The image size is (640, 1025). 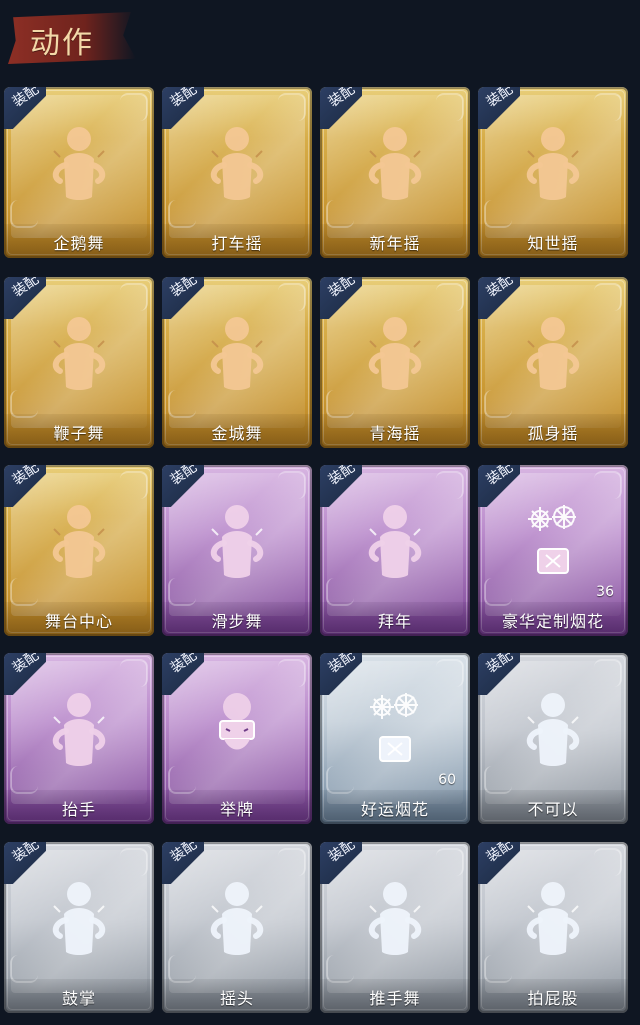 What do you see at coordinates (79, 729) in the screenshot?
I see `hand-raise-icon` at bounding box center [79, 729].